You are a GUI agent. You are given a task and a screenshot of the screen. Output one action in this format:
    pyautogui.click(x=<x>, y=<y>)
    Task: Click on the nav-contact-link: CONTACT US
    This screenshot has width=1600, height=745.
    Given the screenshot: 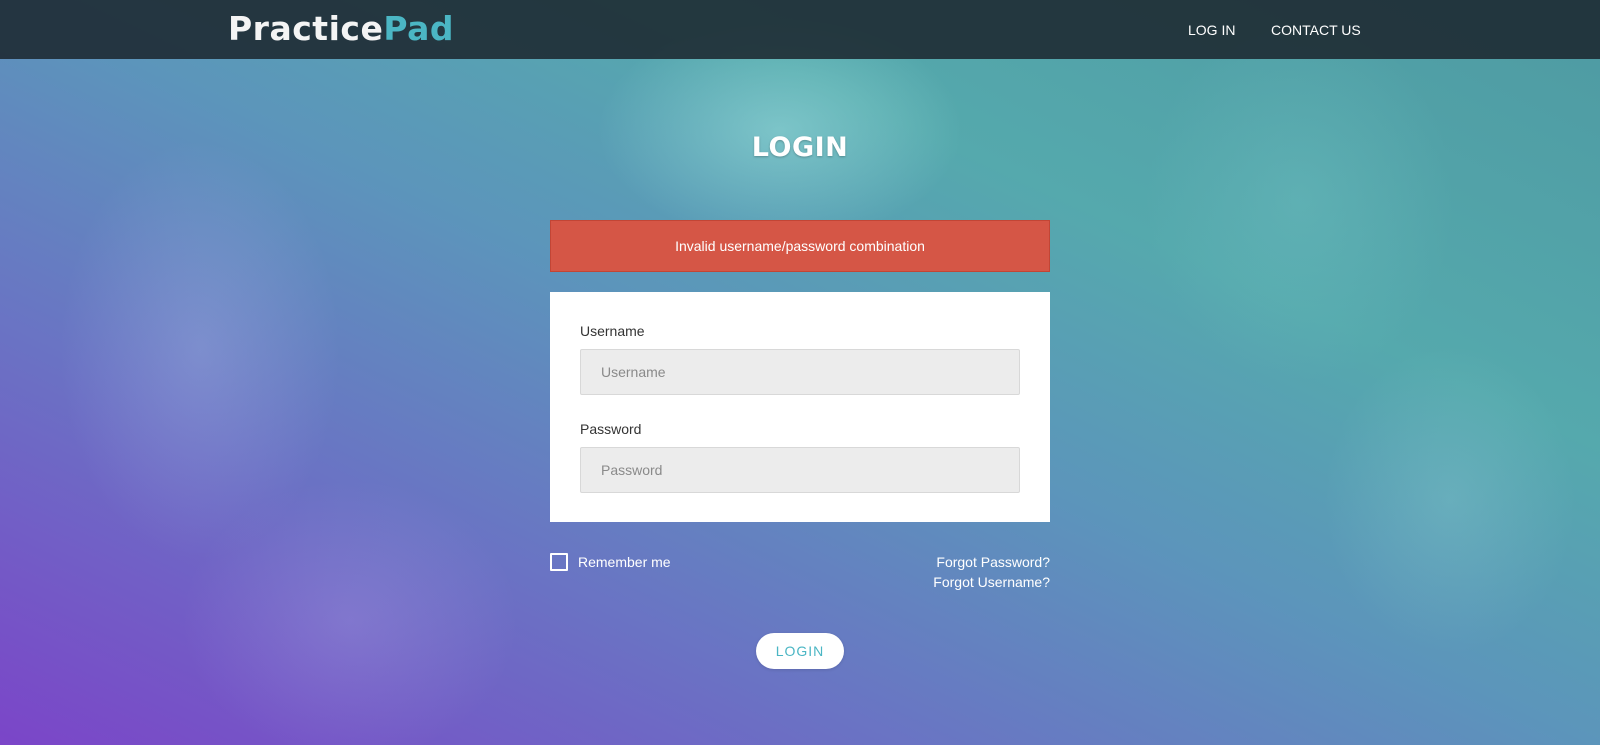 What is the action you would take?
    pyautogui.click(x=1316, y=30)
    